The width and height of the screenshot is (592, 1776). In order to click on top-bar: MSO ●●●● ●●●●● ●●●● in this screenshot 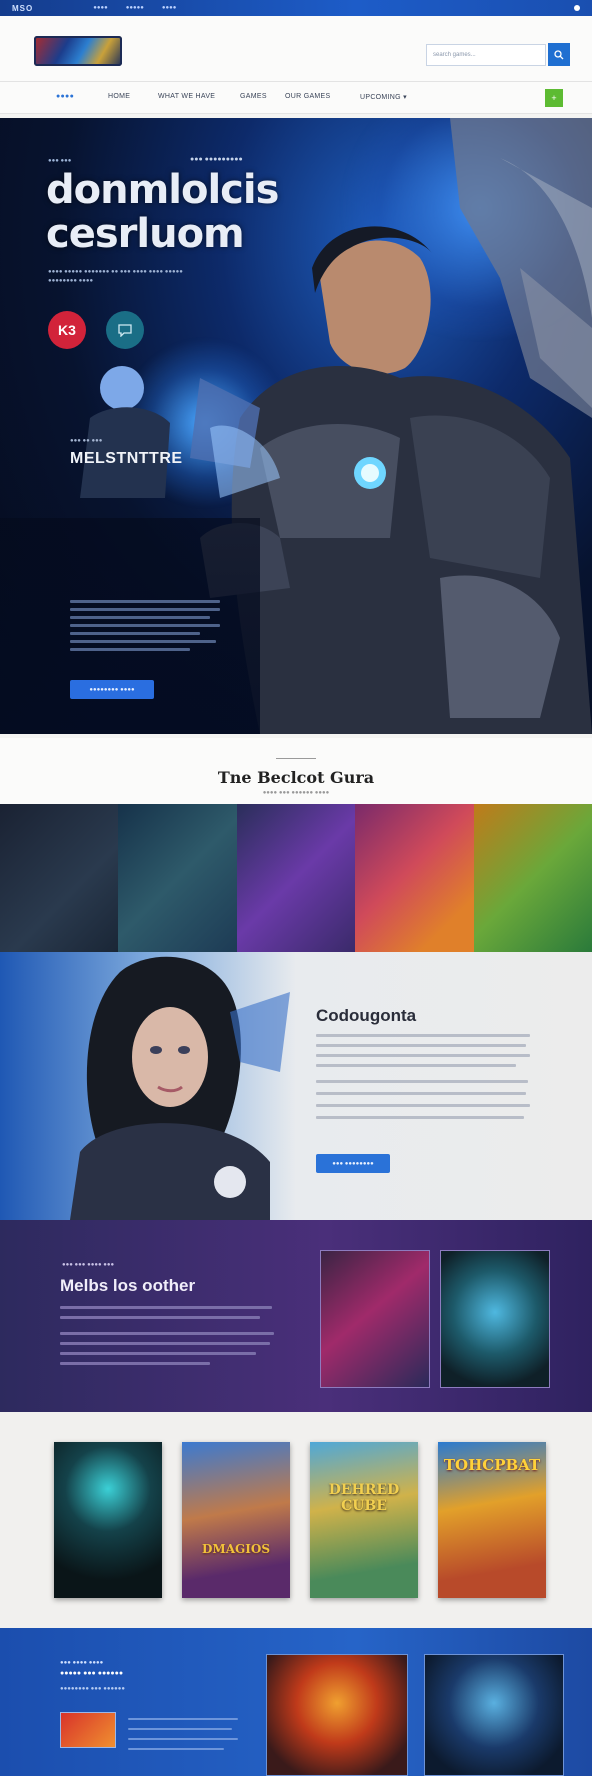, I will do `click(296, 8)`.